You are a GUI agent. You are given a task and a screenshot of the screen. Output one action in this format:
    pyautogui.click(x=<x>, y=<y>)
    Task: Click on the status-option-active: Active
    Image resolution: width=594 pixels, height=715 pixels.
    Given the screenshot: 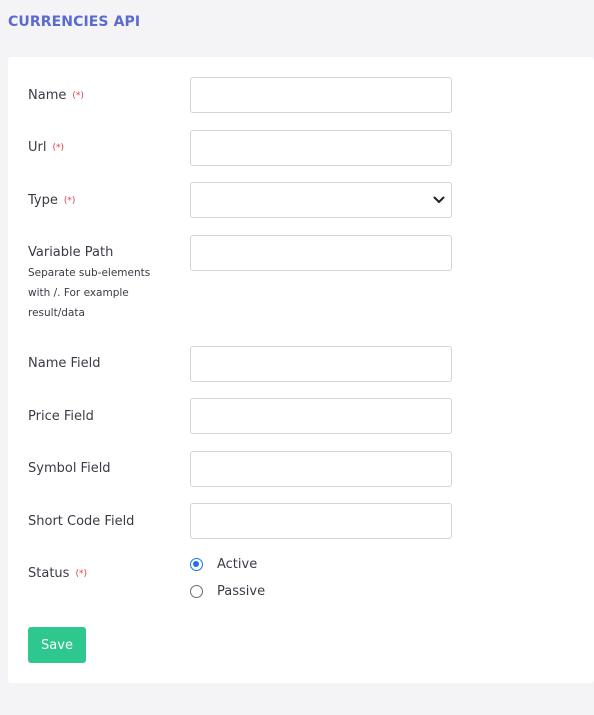 What is the action you would take?
    pyautogui.click(x=223, y=564)
    